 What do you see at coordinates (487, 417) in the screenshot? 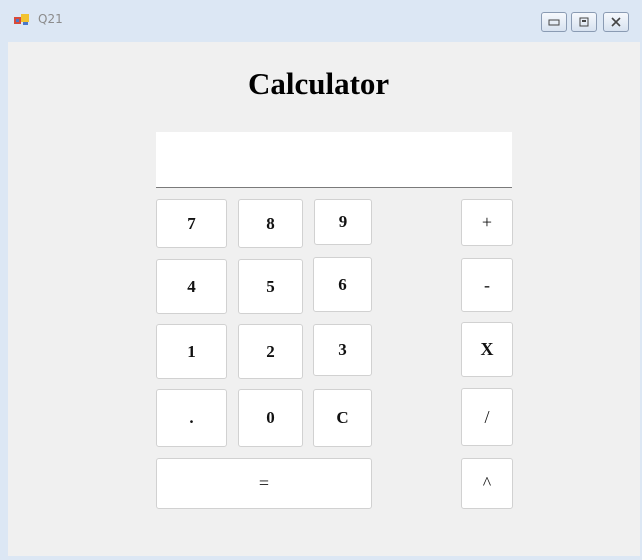
I see `key-divide: /` at bounding box center [487, 417].